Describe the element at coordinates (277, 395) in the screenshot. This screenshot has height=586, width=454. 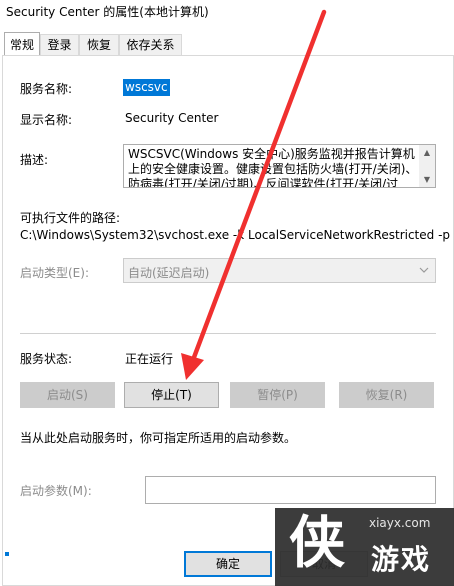
I see `pause-button: 暂停(P)` at that location.